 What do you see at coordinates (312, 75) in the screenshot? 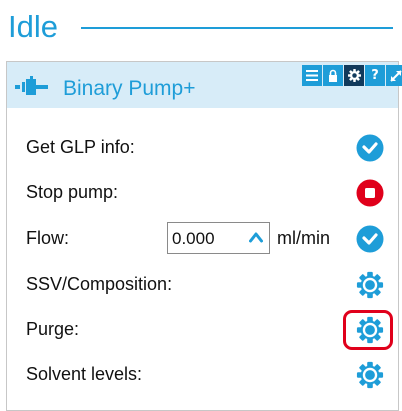
I see `menu-icon` at bounding box center [312, 75].